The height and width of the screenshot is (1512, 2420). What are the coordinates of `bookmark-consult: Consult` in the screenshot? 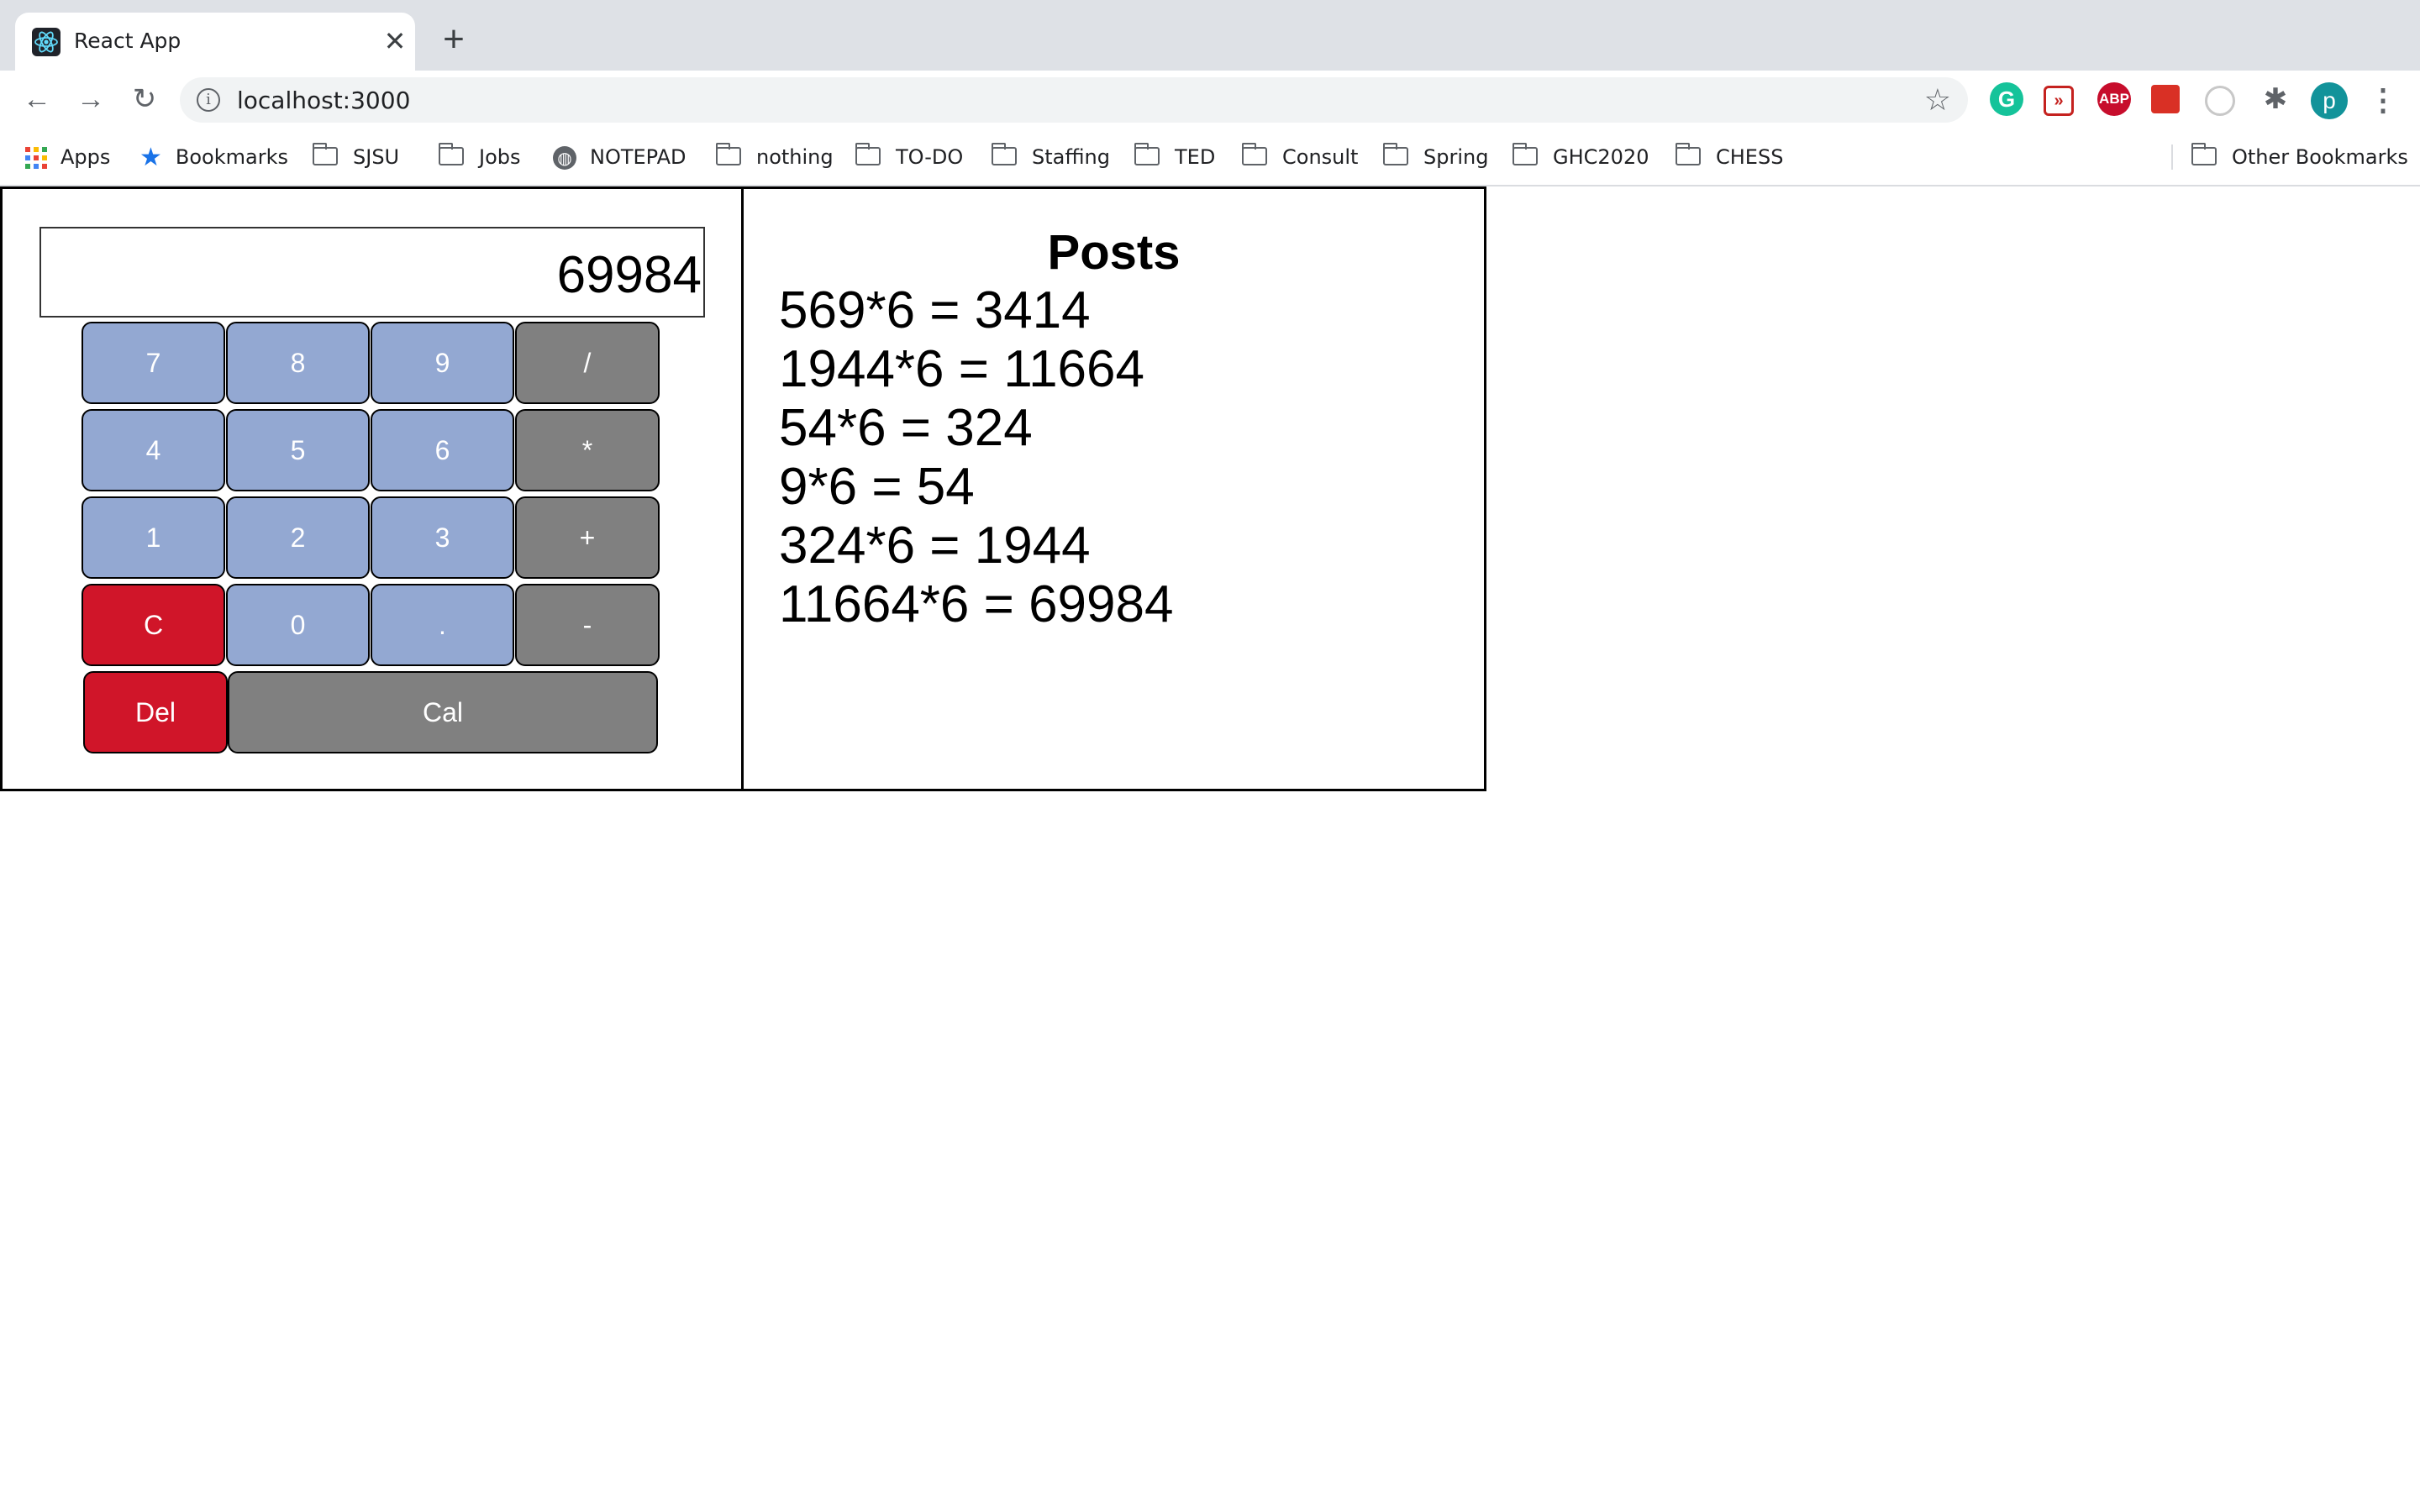 It's located at (1300, 157).